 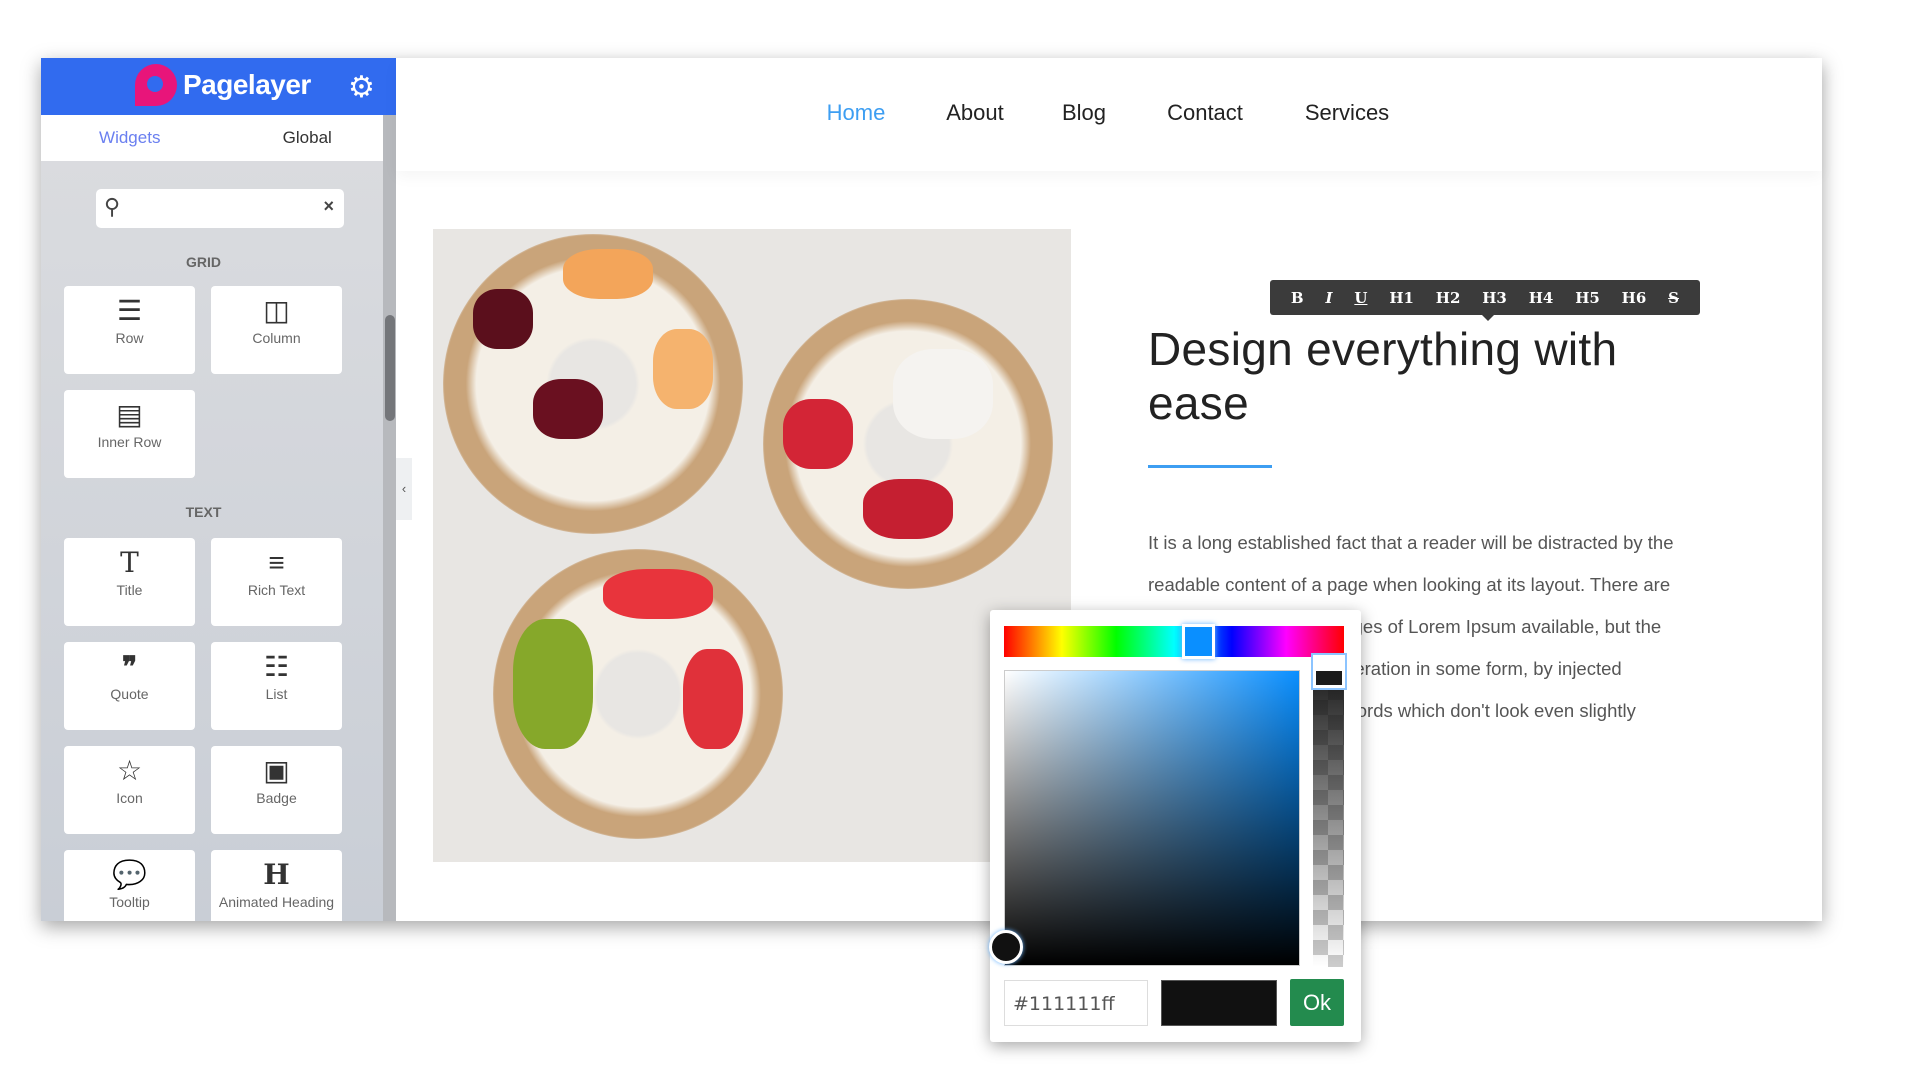 I want to click on widget-row: ☰ Row, so click(x=129, y=330).